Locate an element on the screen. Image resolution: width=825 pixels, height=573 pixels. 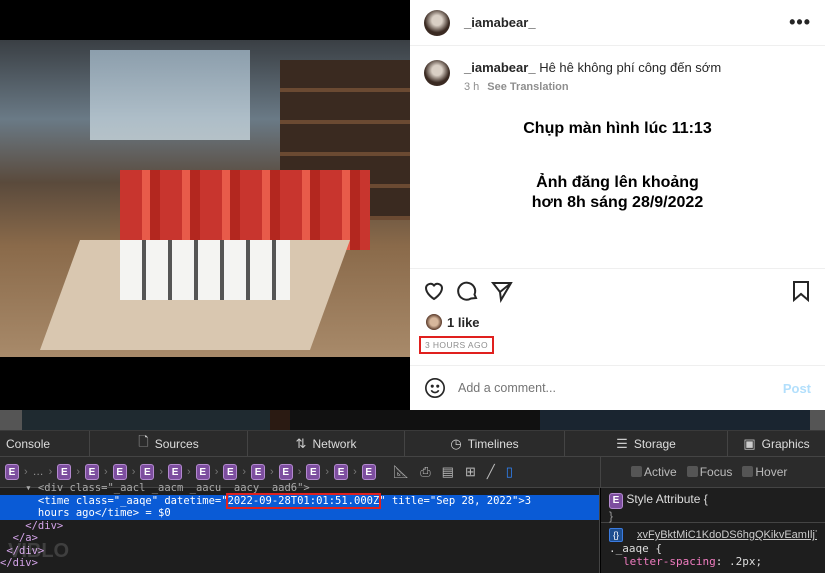
document-icon: 🗋 is located at coordinates (143, 441).